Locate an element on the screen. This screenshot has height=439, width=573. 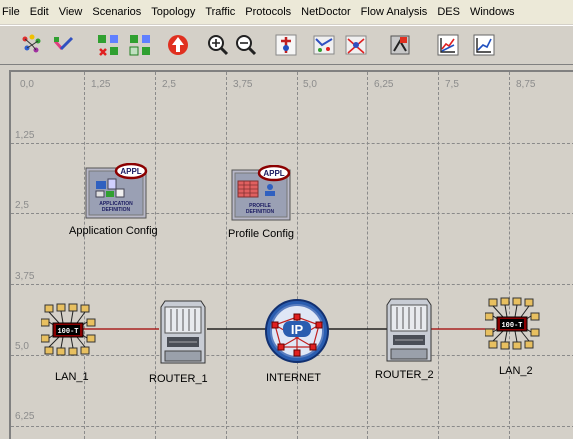
view-web-report-icon is located at coordinates (400, 45).